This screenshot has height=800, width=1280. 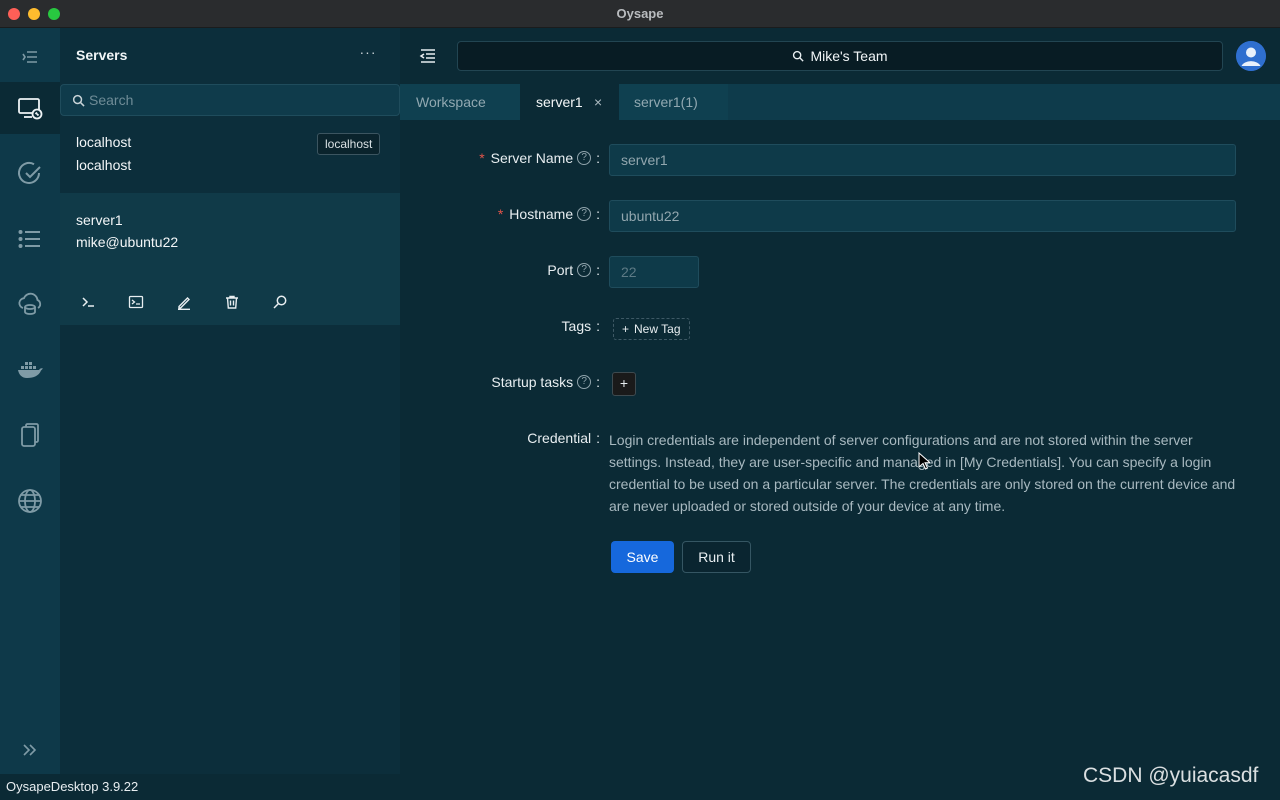 What do you see at coordinates (136, 302) in the screenshot?
I see `terminal-window-icon` at bounding box center [136, 302].